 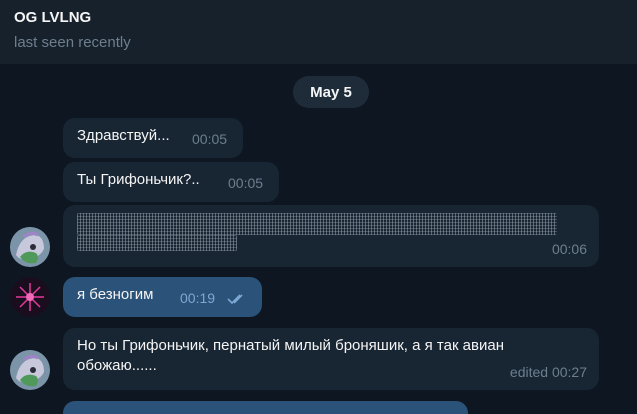 What do you see at coordinates (53, 17) in the screenshot?
I see `contact-name: OG LVLNG` at bounding box center [53, 17].